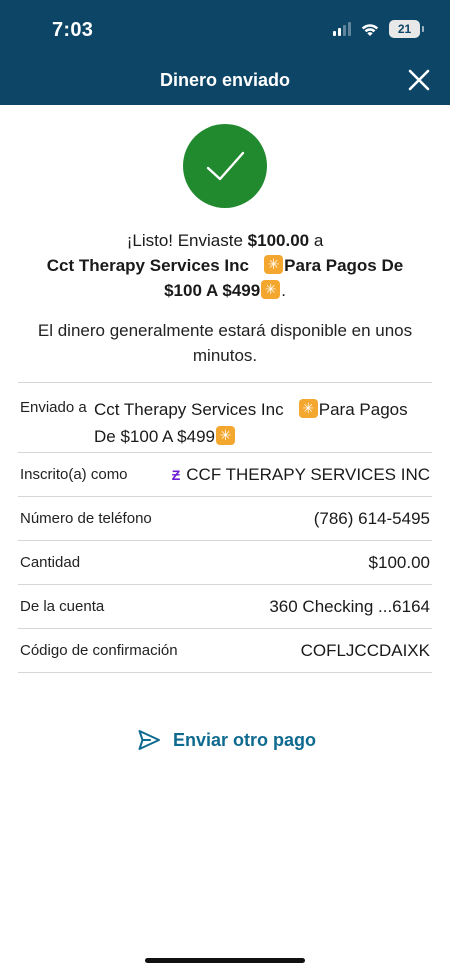  What do you see at coordinates (86, 518) in the screenshot?
I see `phone-label: Número de teléfono` at bounding box center [86, 518].